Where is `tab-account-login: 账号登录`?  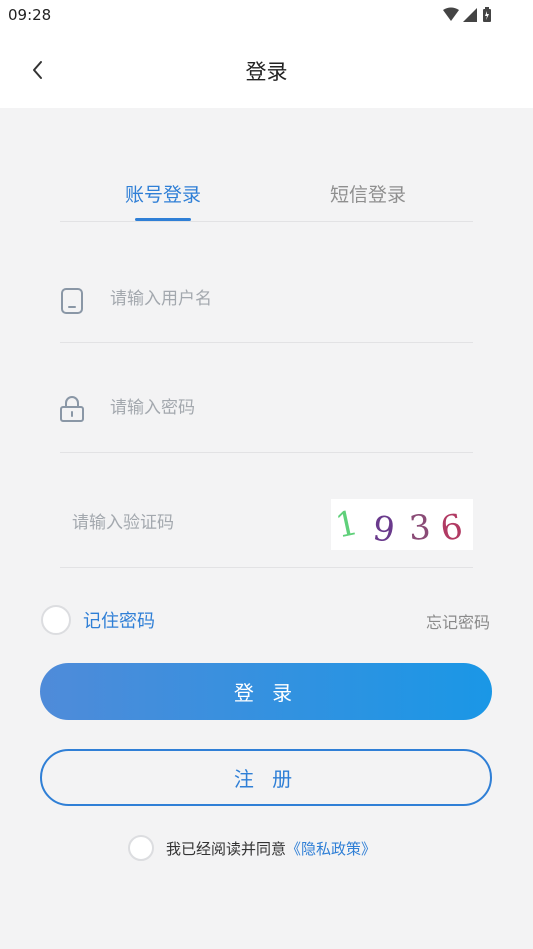
tab-account-login: 账号登录 is located at coordinates (163, 193).